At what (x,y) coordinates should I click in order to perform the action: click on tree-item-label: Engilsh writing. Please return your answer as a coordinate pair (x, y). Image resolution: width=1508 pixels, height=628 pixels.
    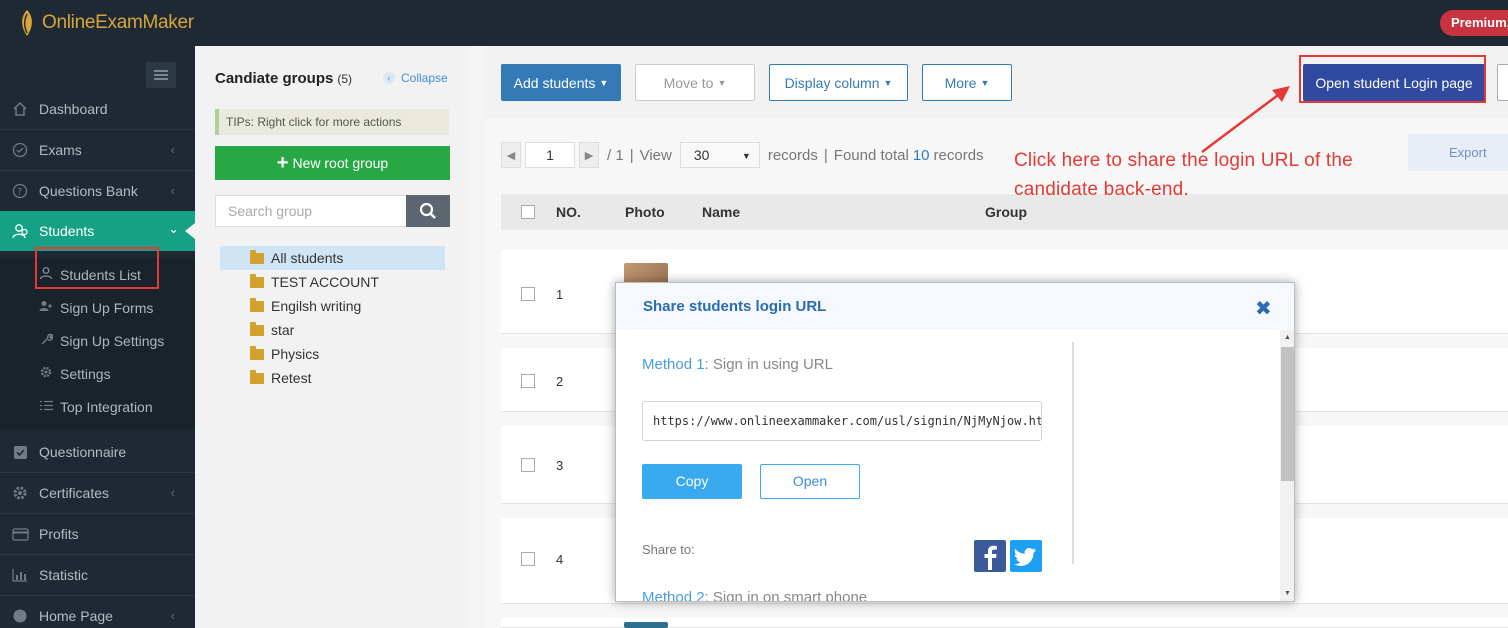
    Looking at the image, I should click on (316, 306).